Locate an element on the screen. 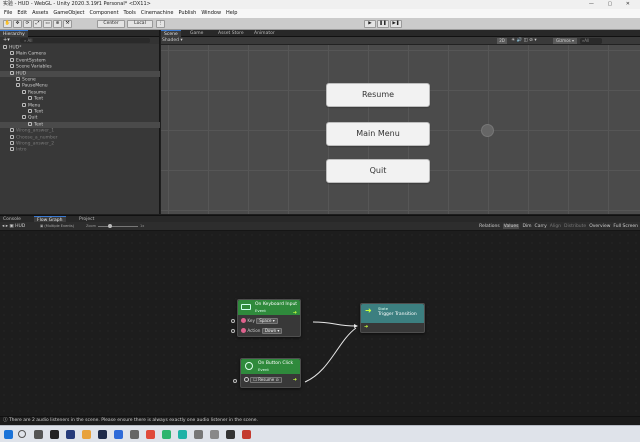 Image resolution: width=640 pixels, height=442 pixels. pivot-toggle-button: Center is located at coordinates (111, 24).